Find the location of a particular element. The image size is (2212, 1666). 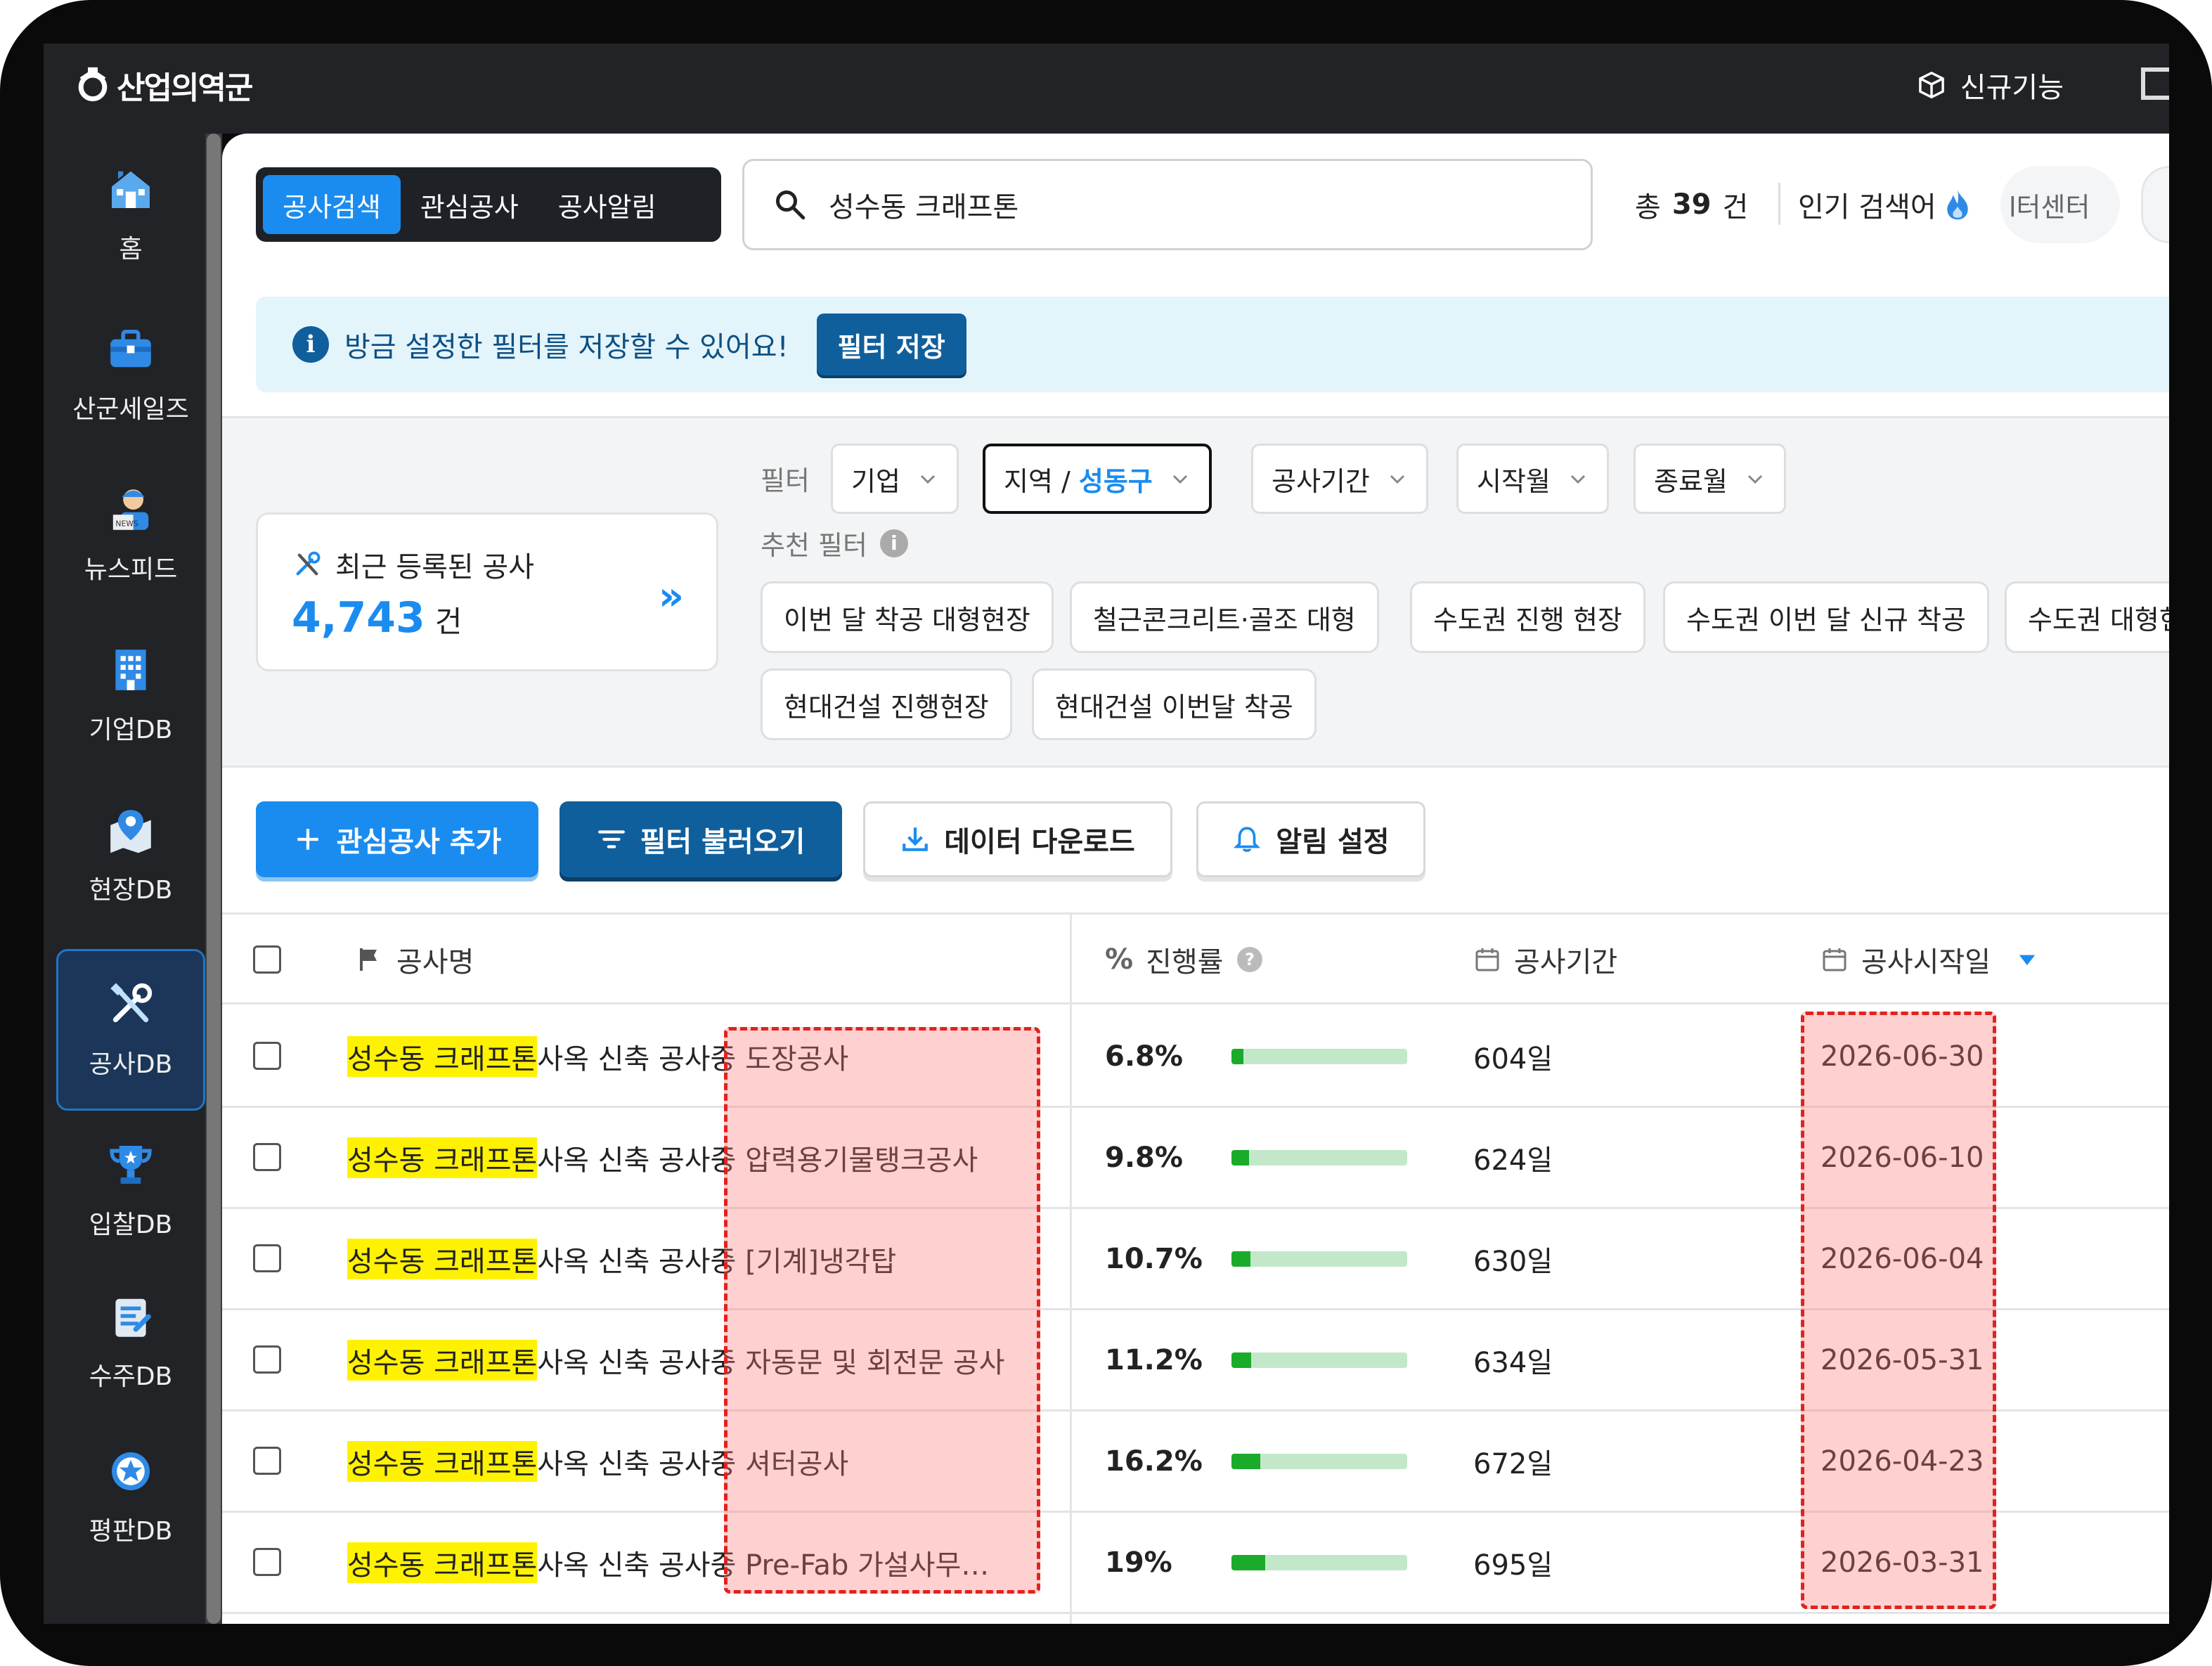

project-period: 604일 is located at coordinates (1513, 1059).